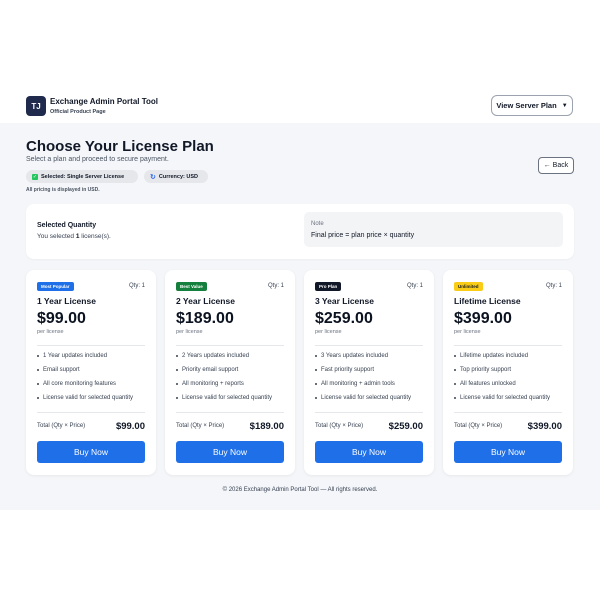 This screenshot has width=600, height=600. What do you see at coordinates (564, 105) in the screenshot?
I see `chevron-down-icon: ▼` at bounding box center [564, 105].